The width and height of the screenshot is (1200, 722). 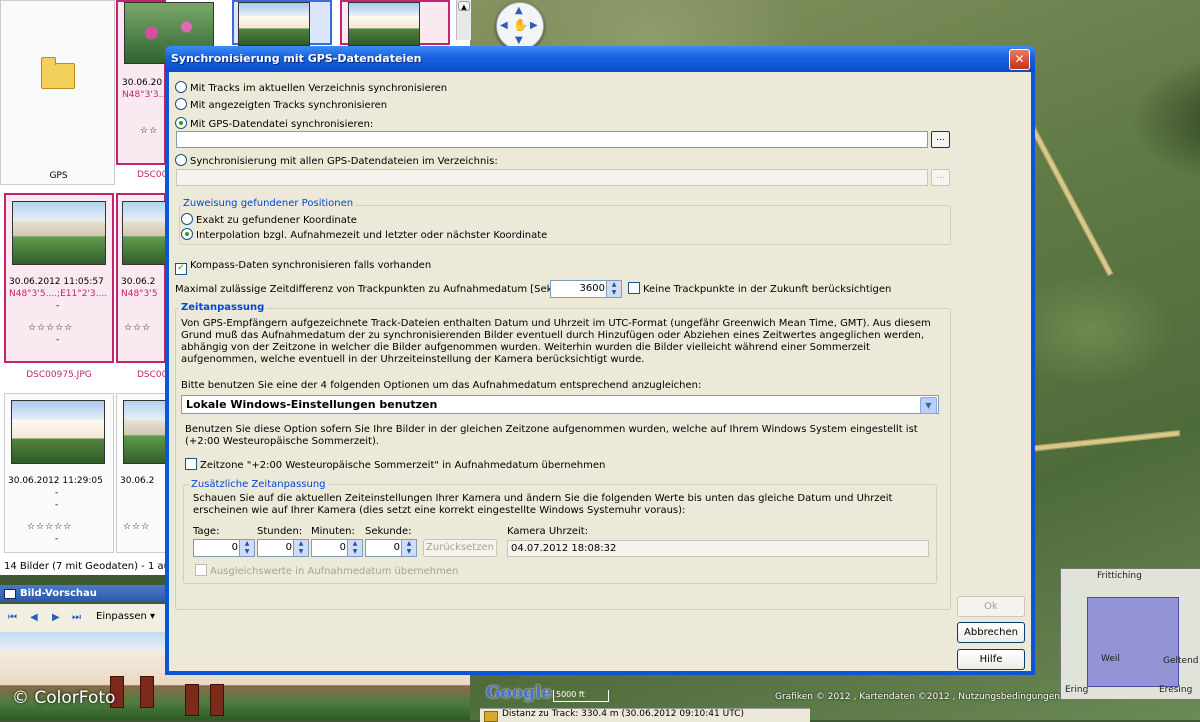 What do you see at coordinates (396, 547) in the screenshot?
I see `seconds-value: 0` at bounding box center [396, 547].